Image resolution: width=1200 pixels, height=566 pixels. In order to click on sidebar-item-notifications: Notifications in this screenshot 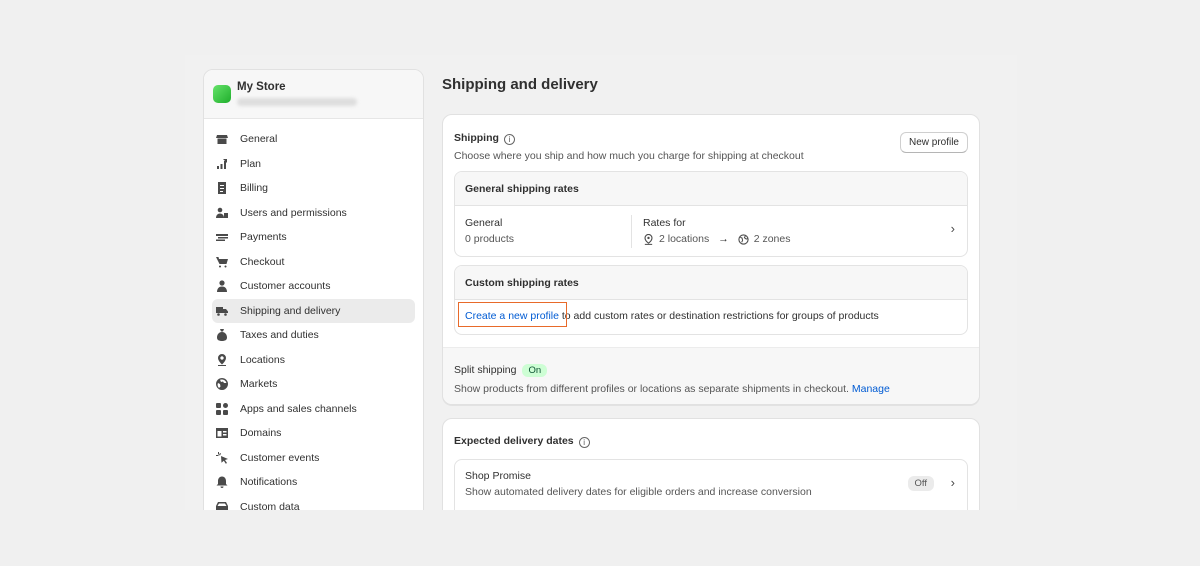, I will do `click(313, 482)`.